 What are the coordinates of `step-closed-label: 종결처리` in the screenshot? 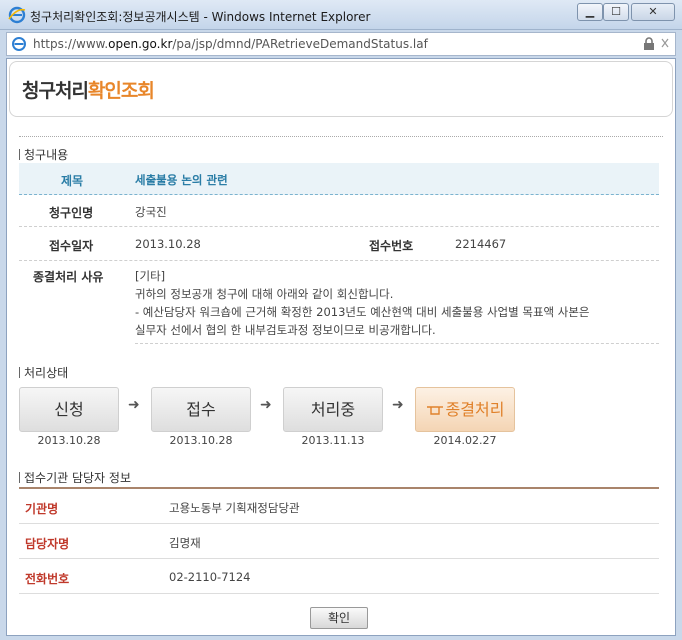 It's located at (475, 409).